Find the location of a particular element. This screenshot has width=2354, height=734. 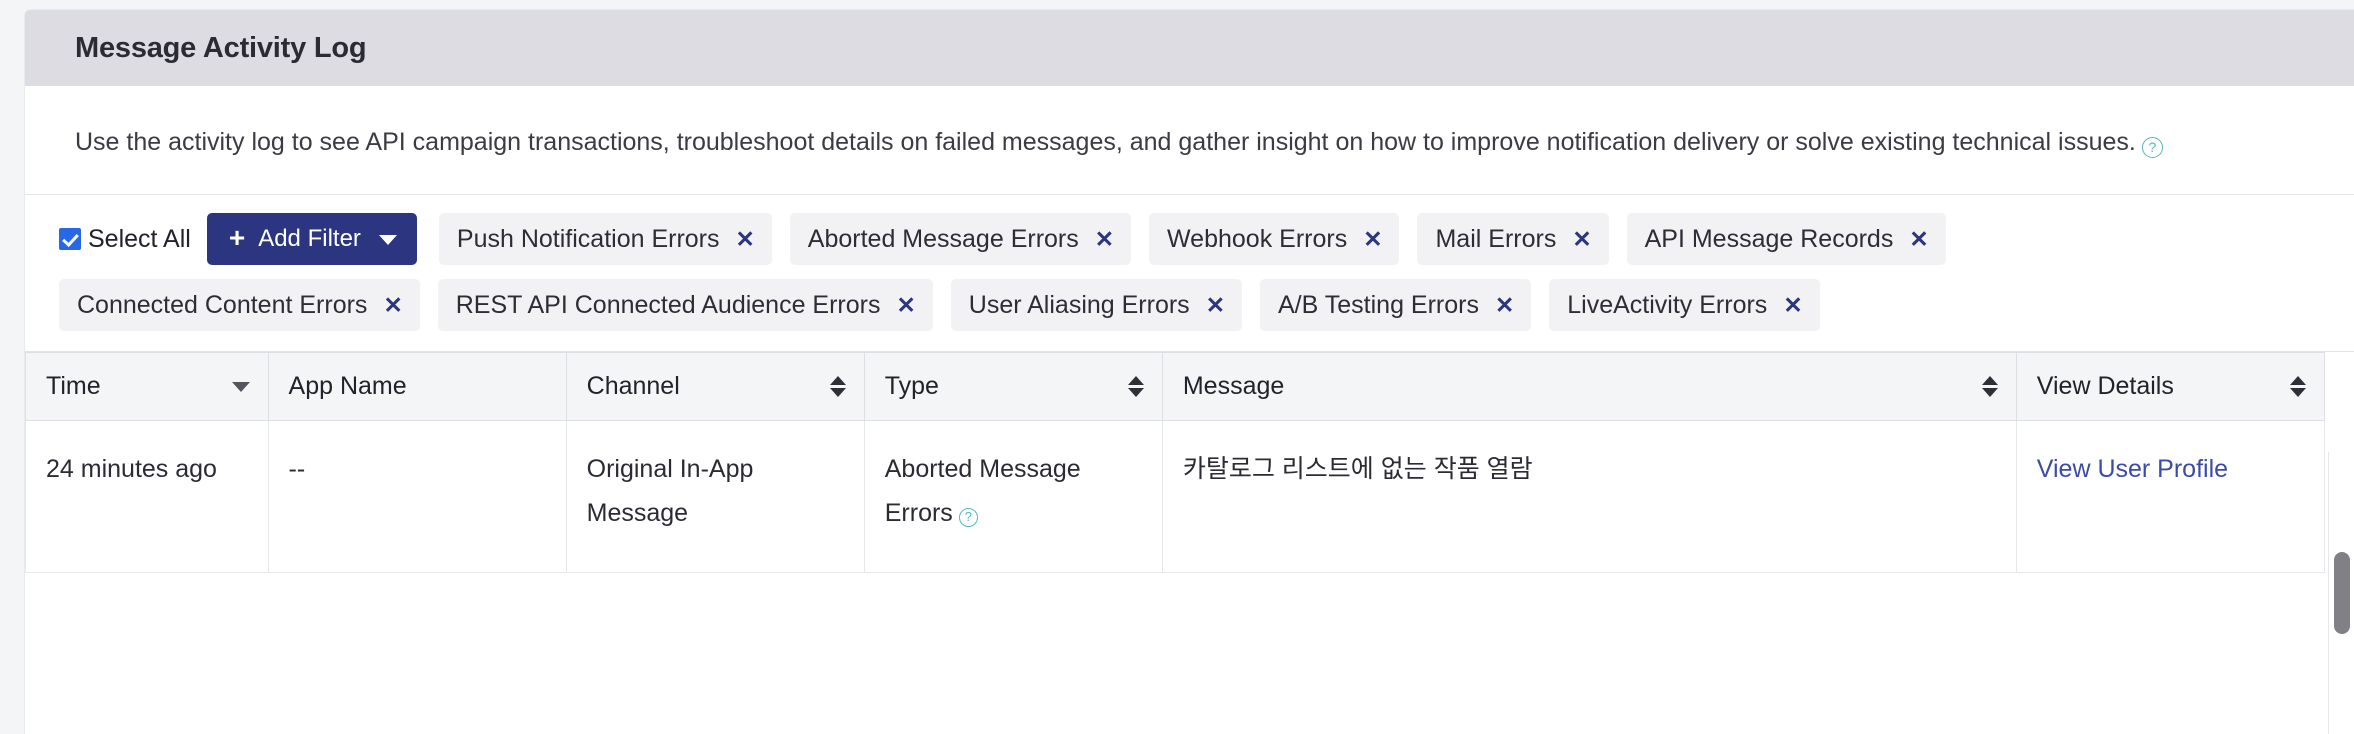

filter-chip-label: Webhook Errors is located at coordinates (1257, 238).